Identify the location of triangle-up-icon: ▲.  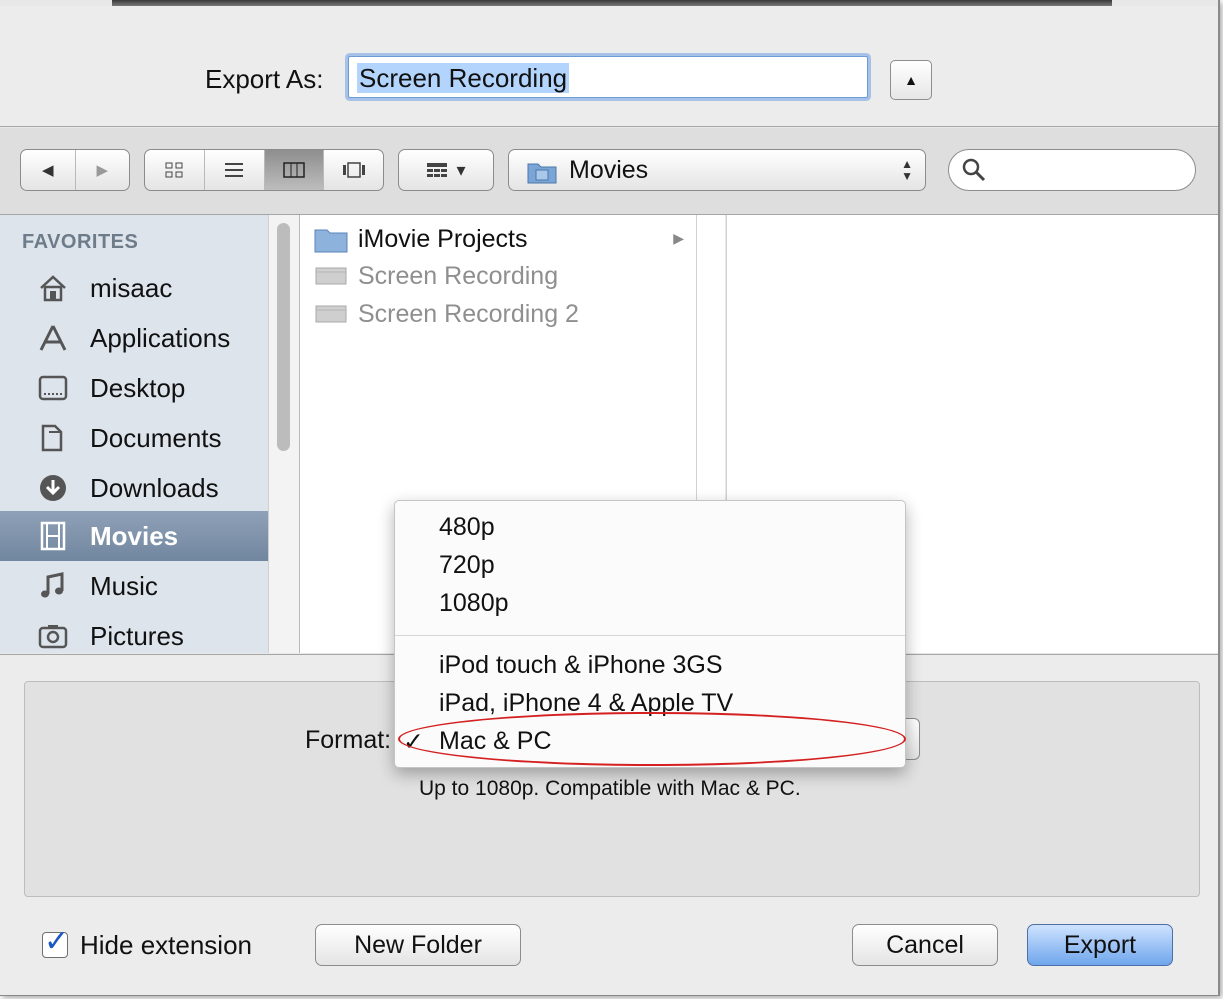
(911, 80).